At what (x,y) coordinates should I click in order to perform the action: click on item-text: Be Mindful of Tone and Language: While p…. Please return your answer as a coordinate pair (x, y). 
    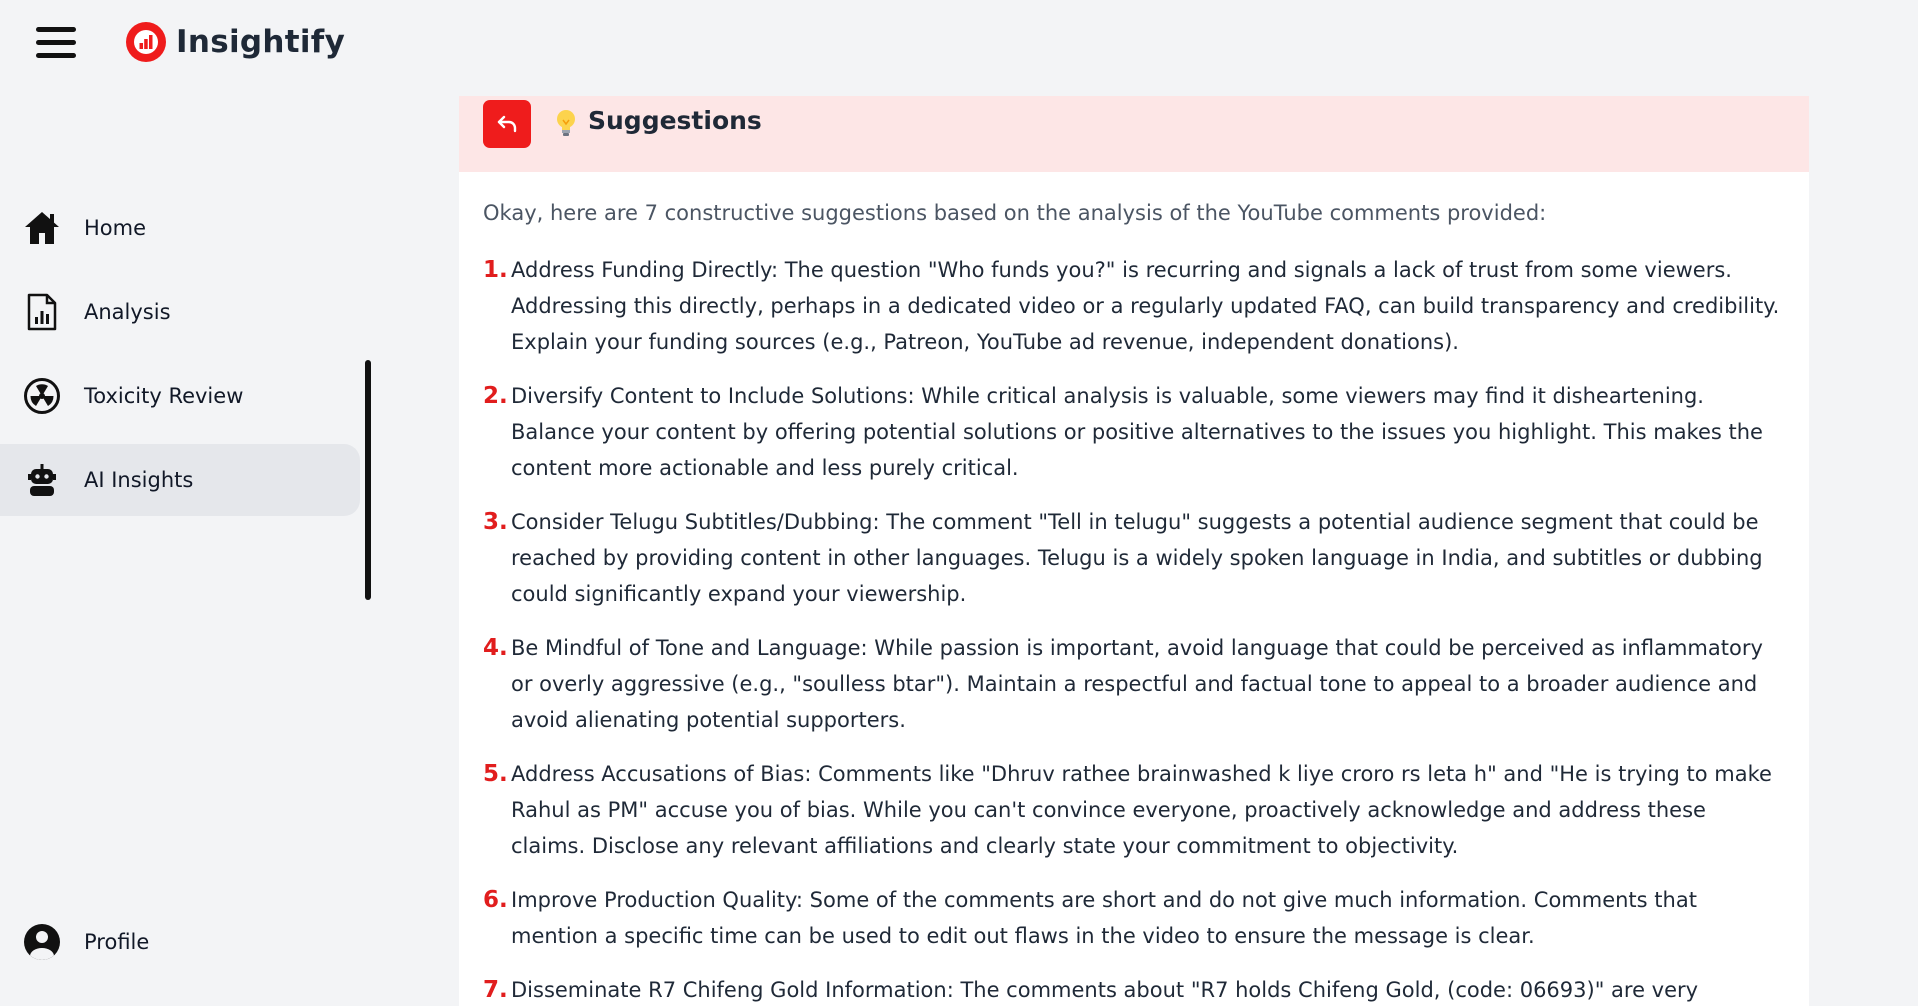
    Looking at the image, I should click on (1137, 684).